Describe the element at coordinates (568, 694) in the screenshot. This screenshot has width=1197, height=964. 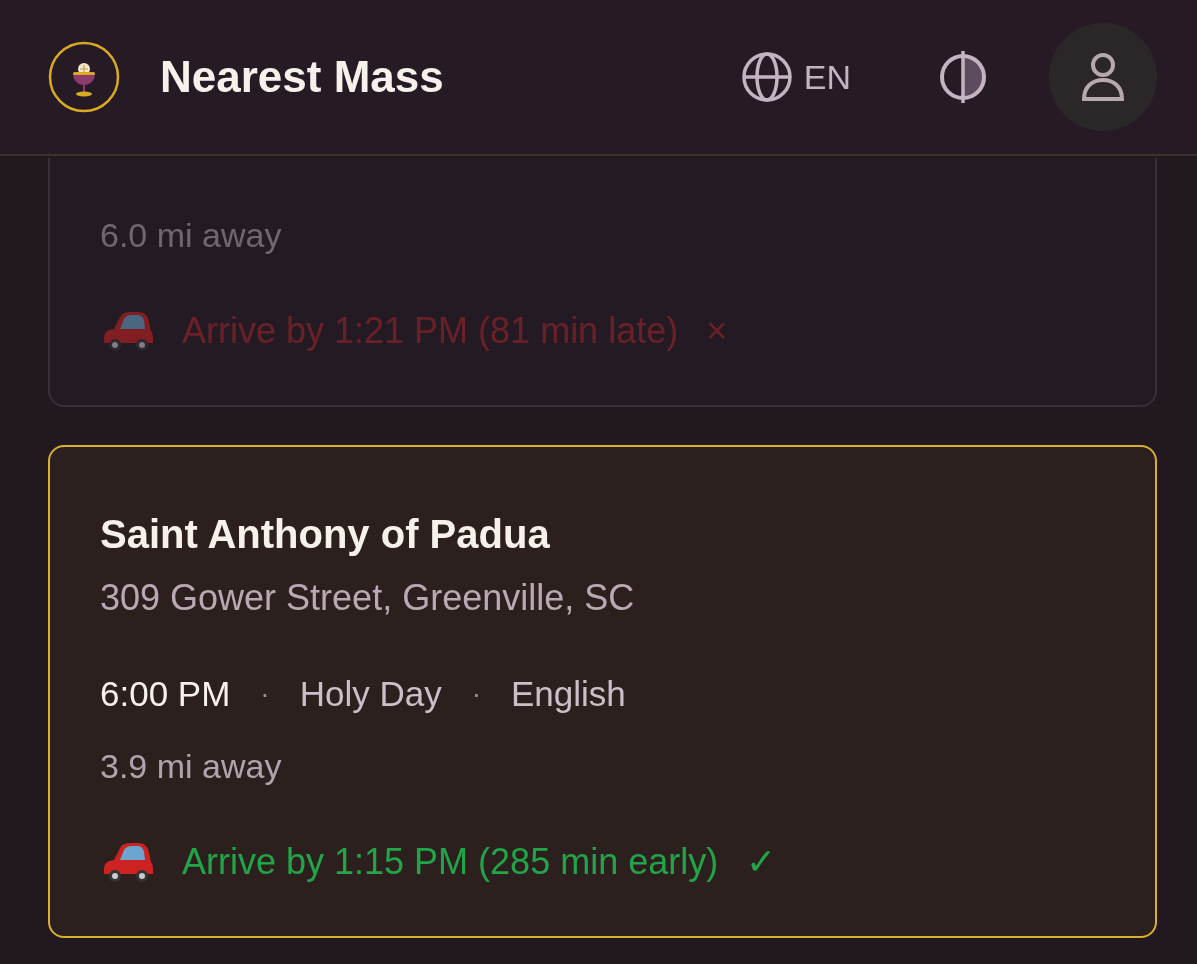
I see `mass-detail: English` at that location.